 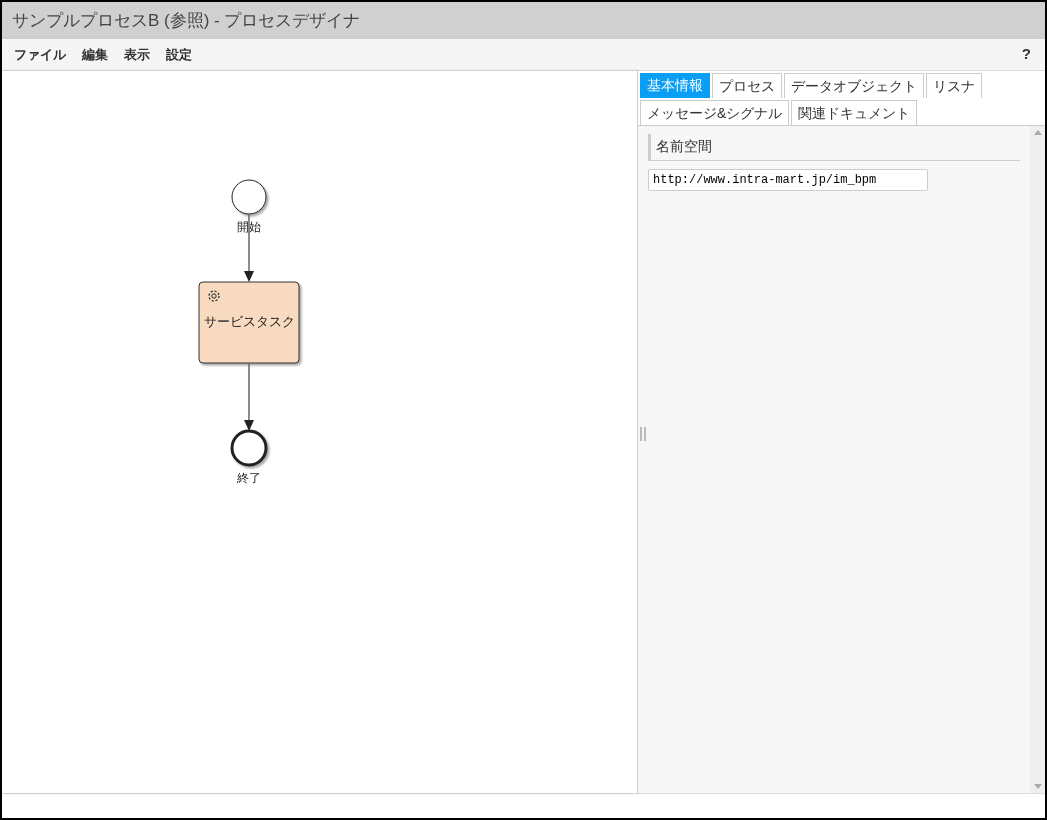 What do you see at coordinates (747, 85) in the screenshot?
I see `tab: プロセス` at bounding box center [747, 85].